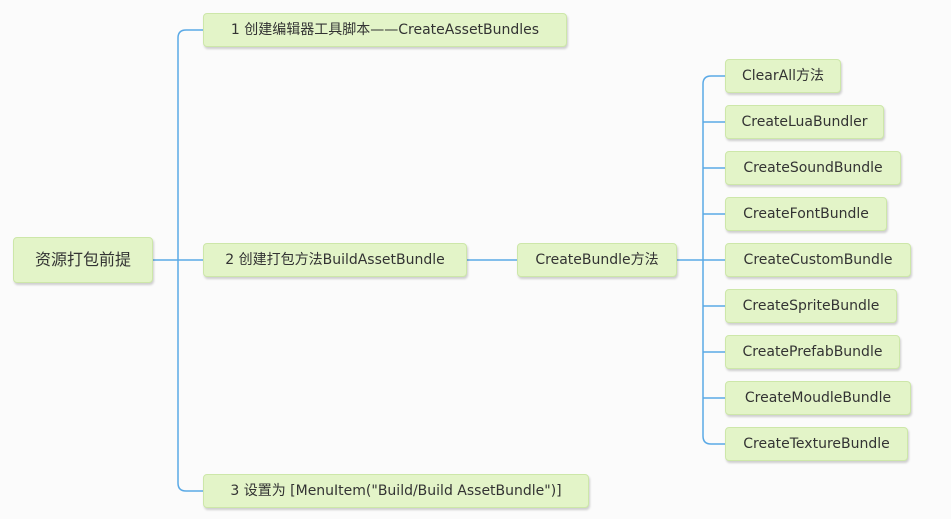 This screenshot has height=519, width=951. What do you see at coordinates (783, 76) in the screenshot?
I see `leaf-node-clearall: ClearAll方法` at bounding box center [783, 76].